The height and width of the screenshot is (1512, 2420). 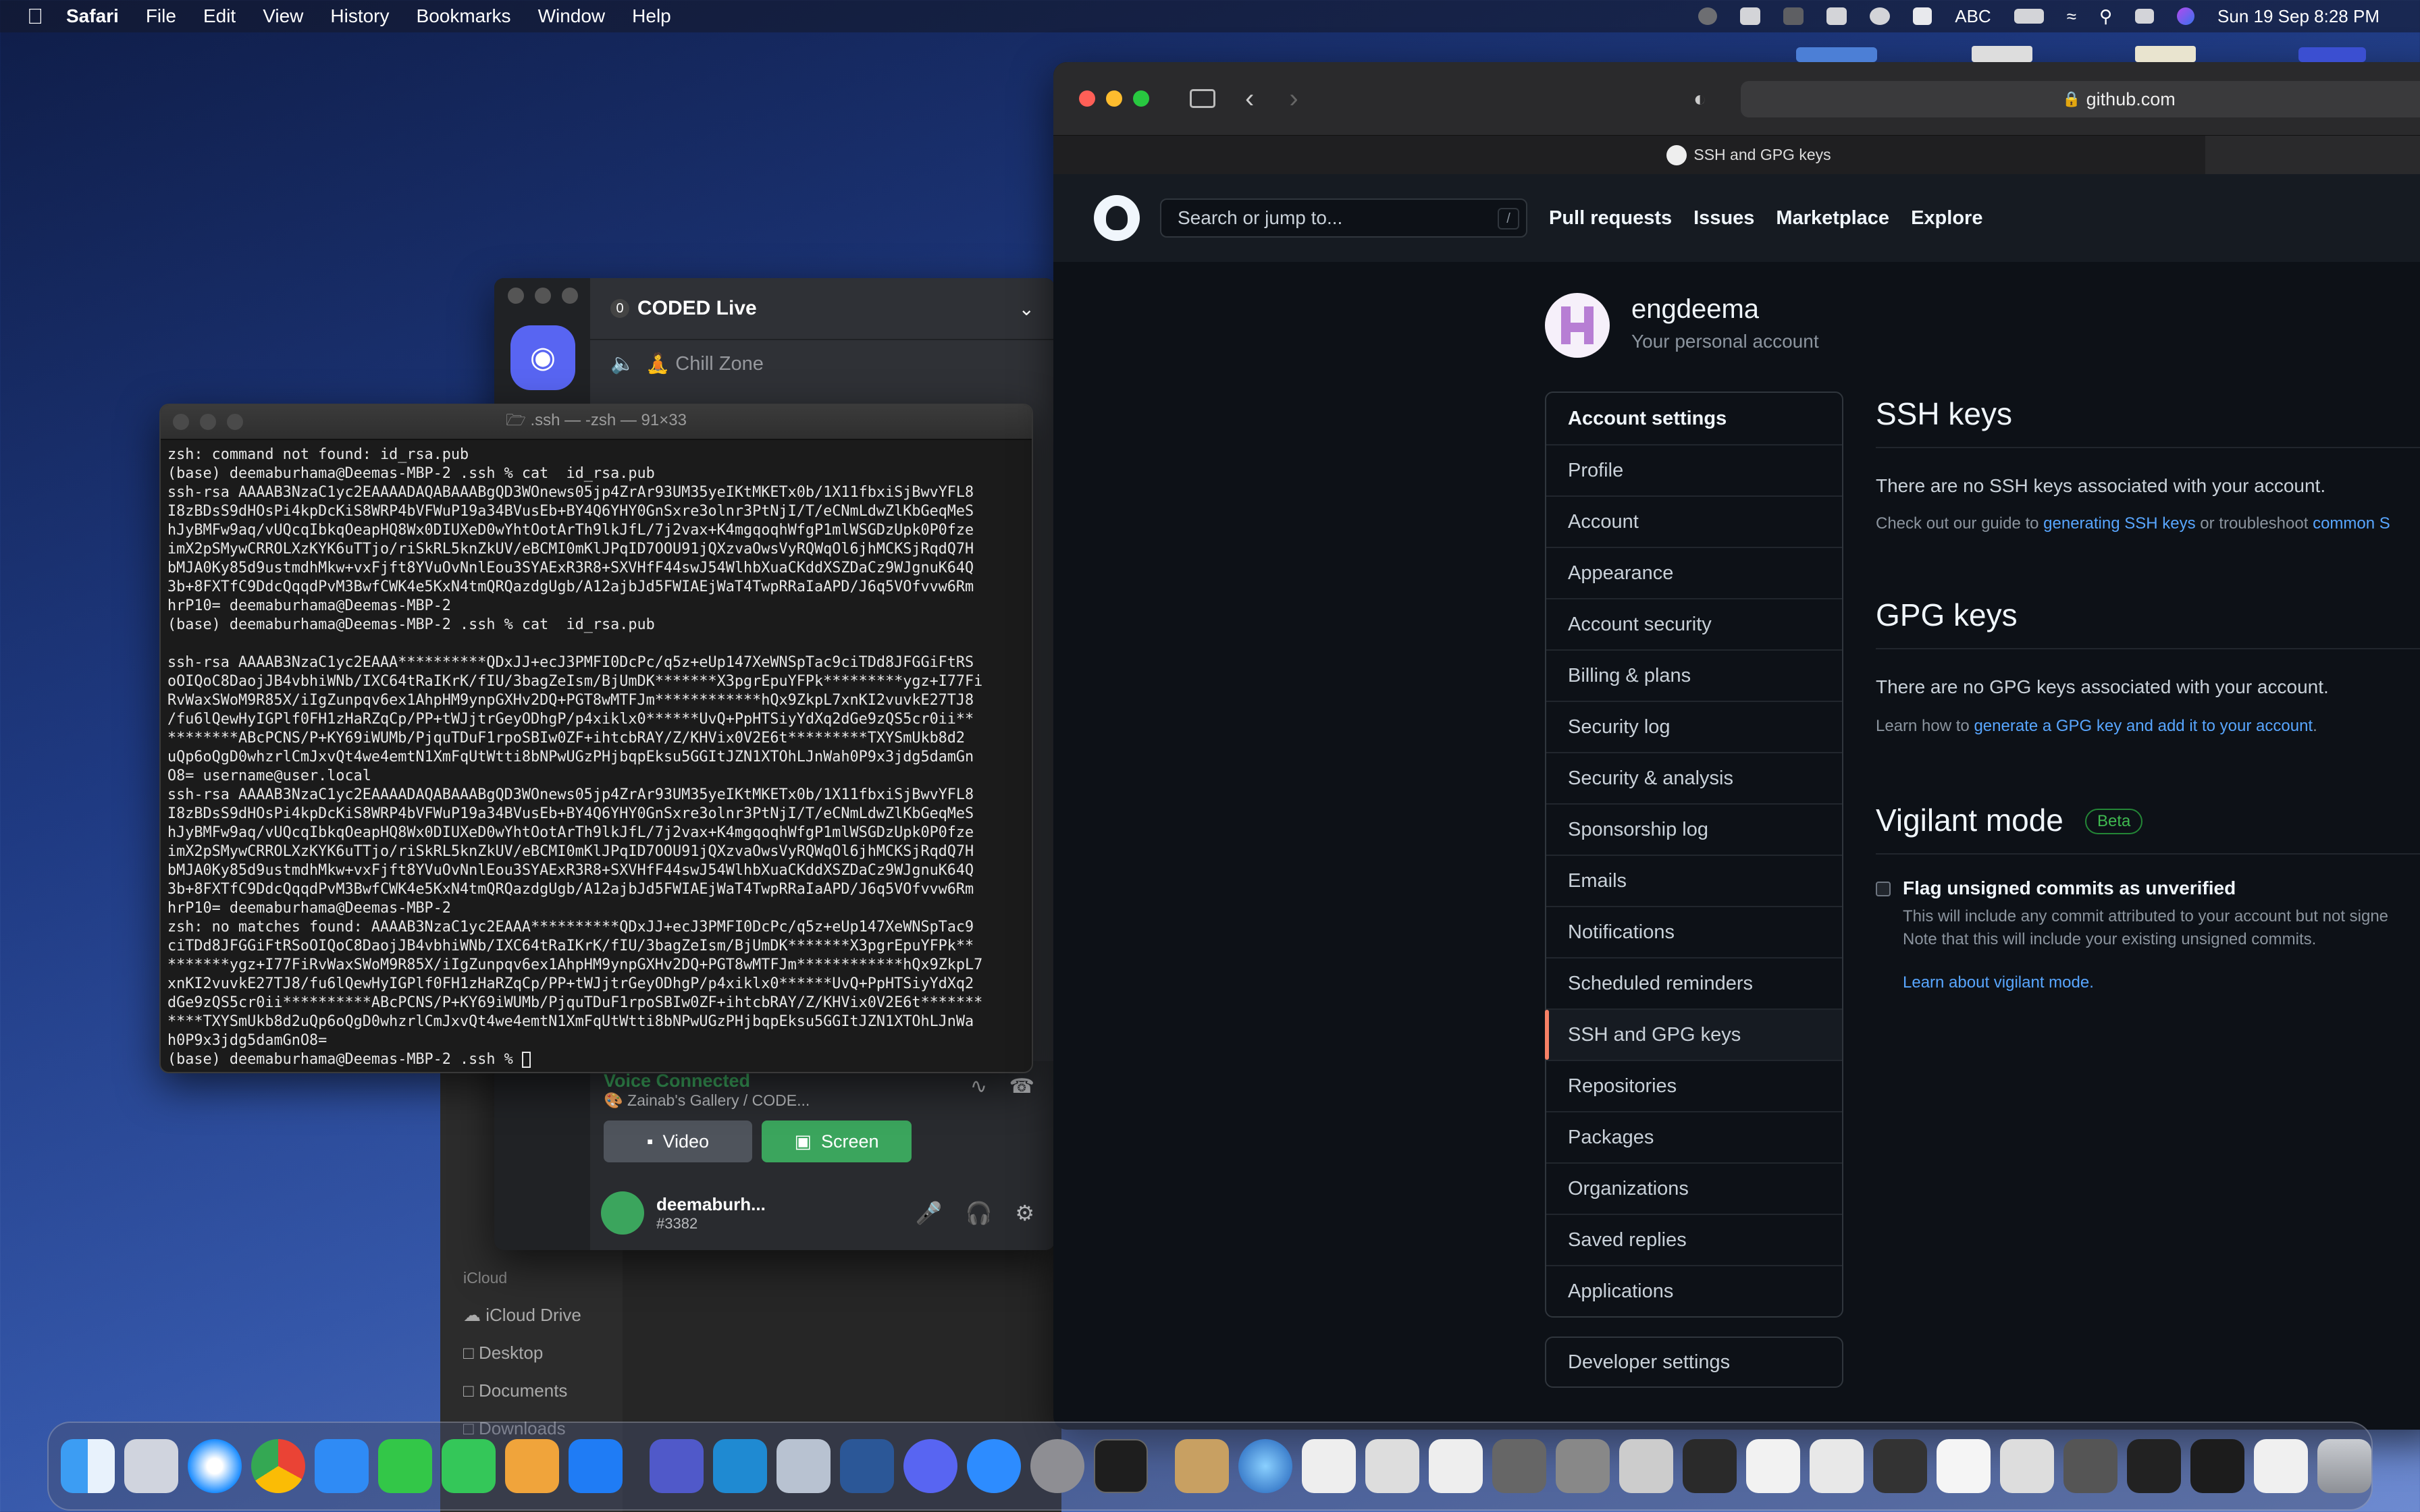 I want to click on chrome-icon, so click(x=278, y=1466).